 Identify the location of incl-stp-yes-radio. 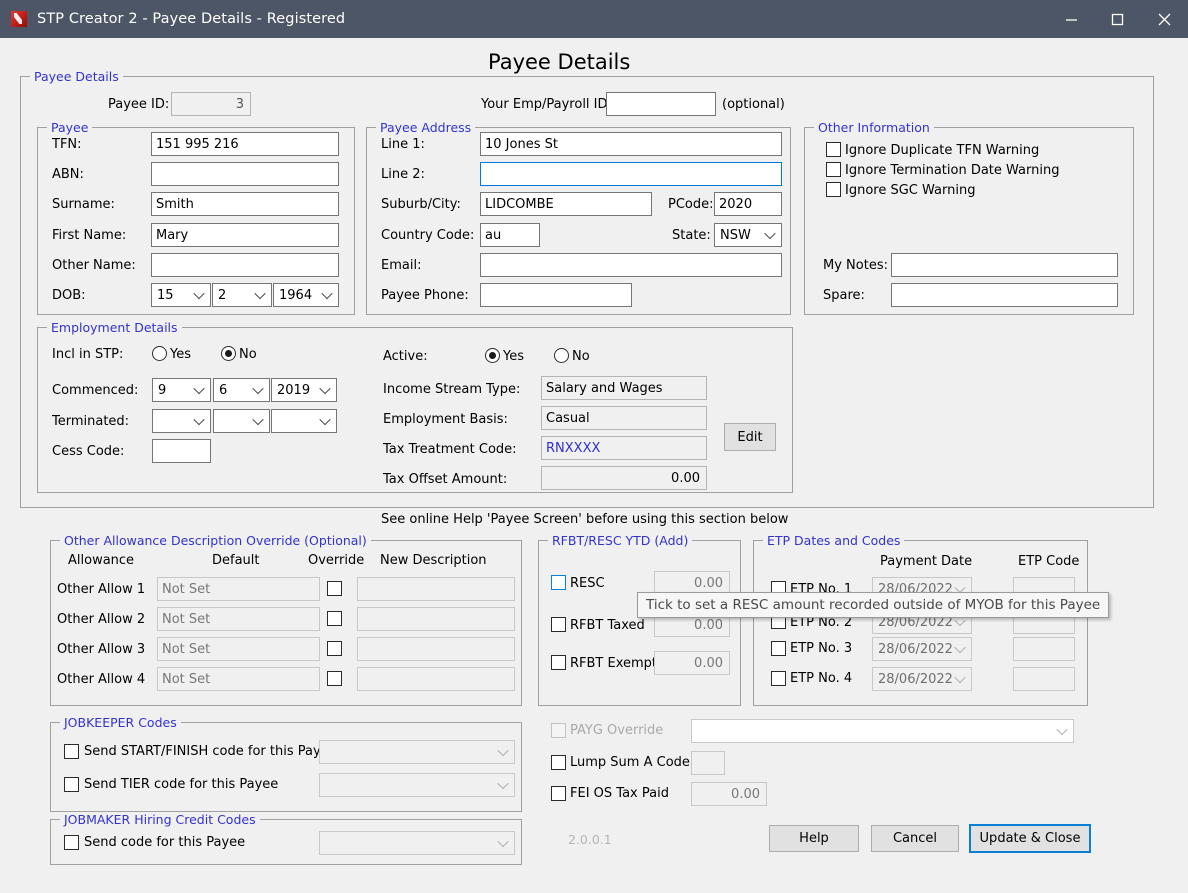
(159, 353).